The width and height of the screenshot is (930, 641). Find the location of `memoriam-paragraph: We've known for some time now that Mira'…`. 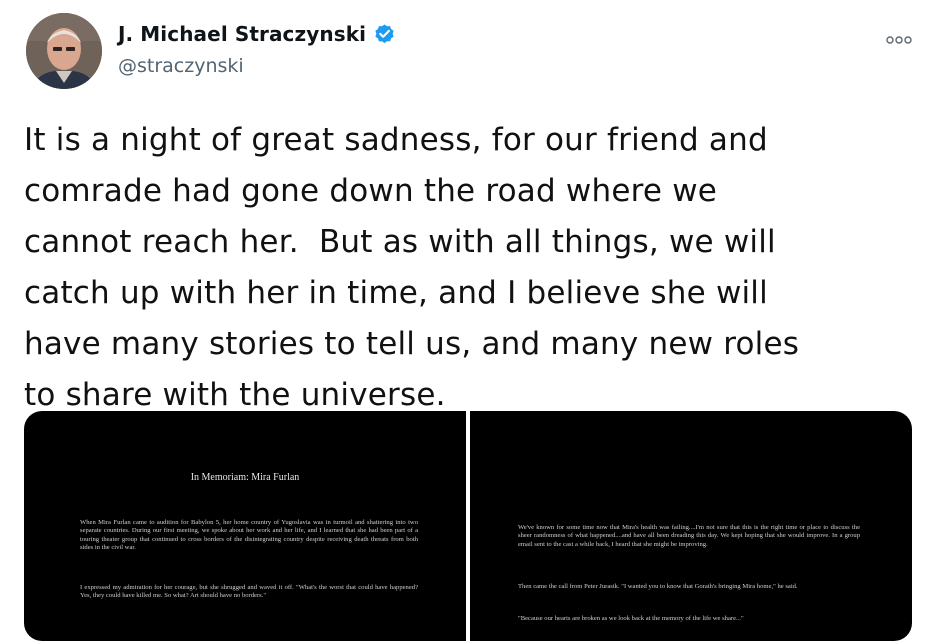

memoriam-paragraph: We've known for some time now that Mira'… is located at coordinates (689, 536).